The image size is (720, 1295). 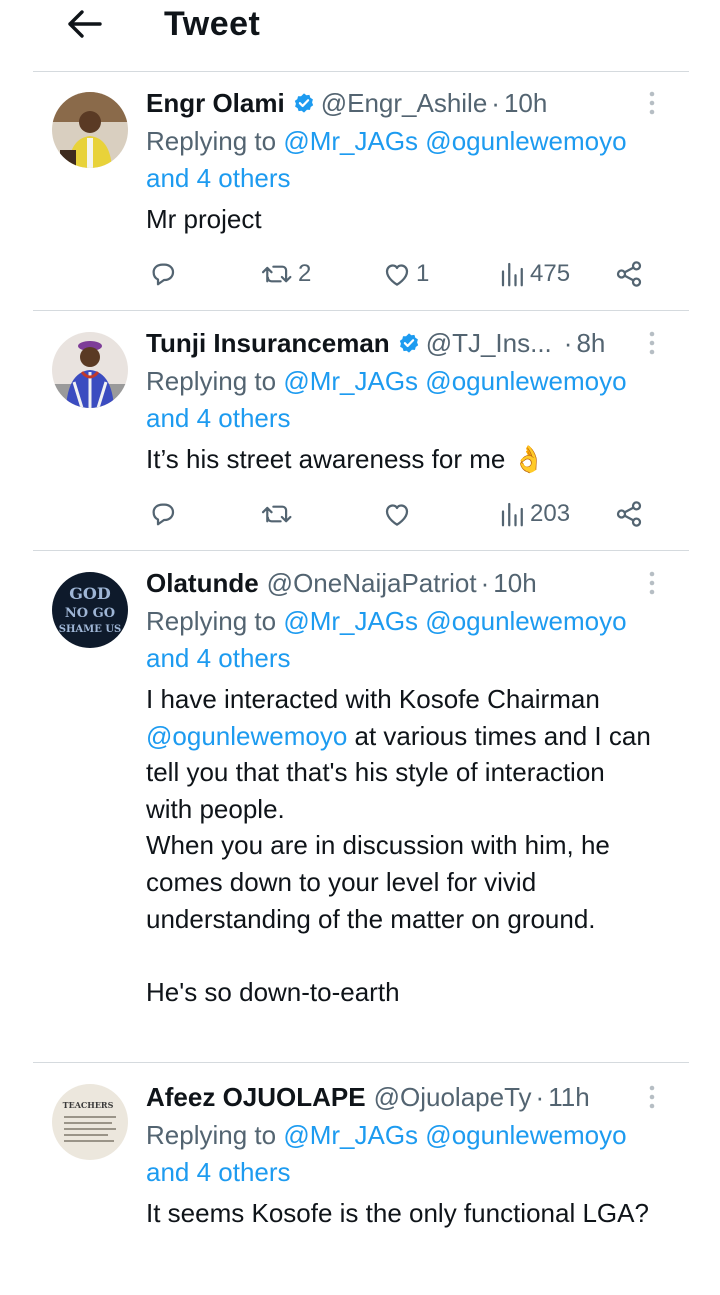 What do you see at coordinates (256, 1097) in the screenshot?
I see `author-name: Afeez OJUOLAPE` at bounding box center [256, 1097].